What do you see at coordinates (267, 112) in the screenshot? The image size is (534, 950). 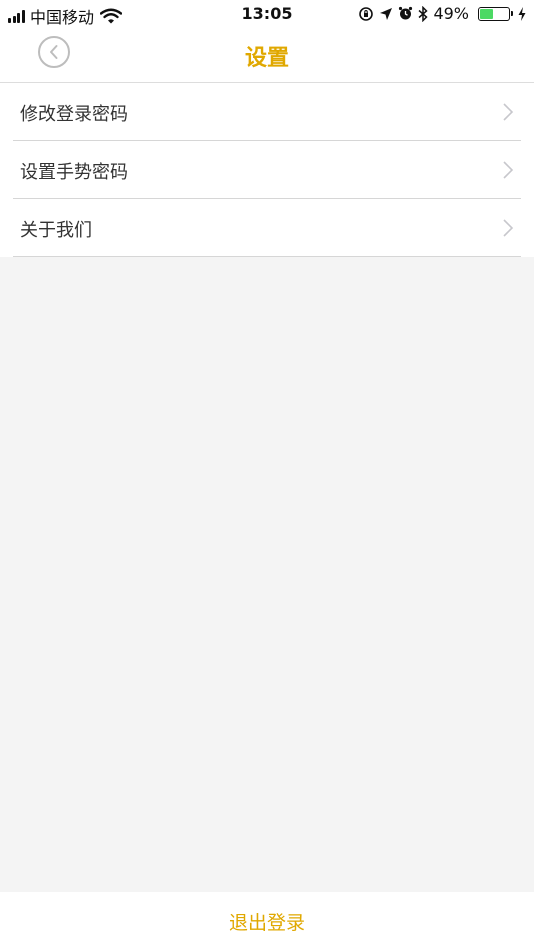 I see `menu-item-change-login-password: 修改登录密码` at bounding box center [267, 112].